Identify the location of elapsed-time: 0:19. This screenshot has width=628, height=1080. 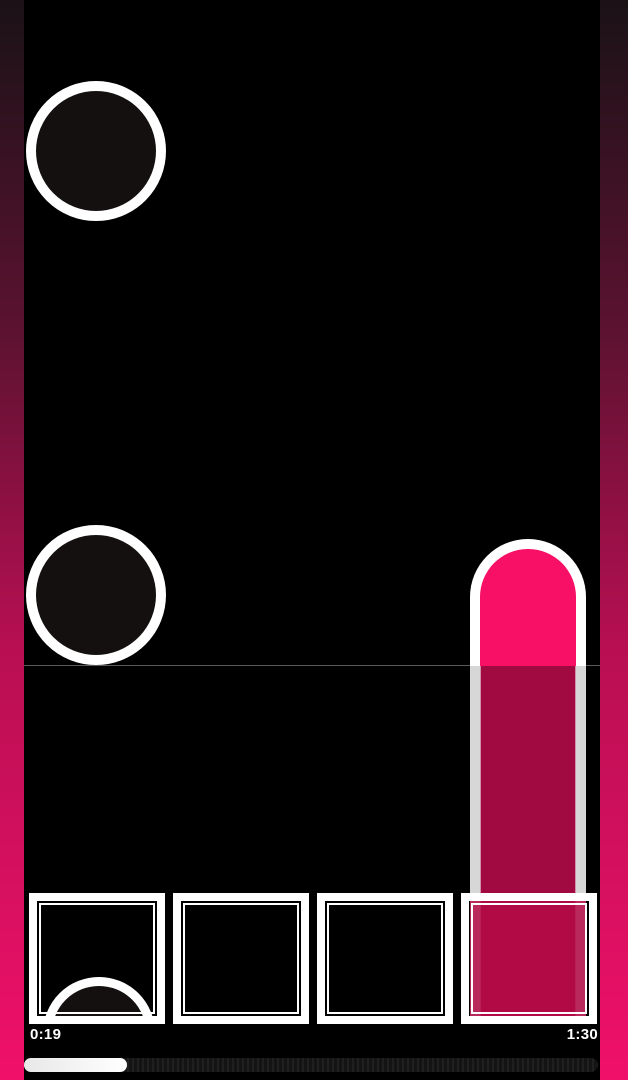
(46, 1034).